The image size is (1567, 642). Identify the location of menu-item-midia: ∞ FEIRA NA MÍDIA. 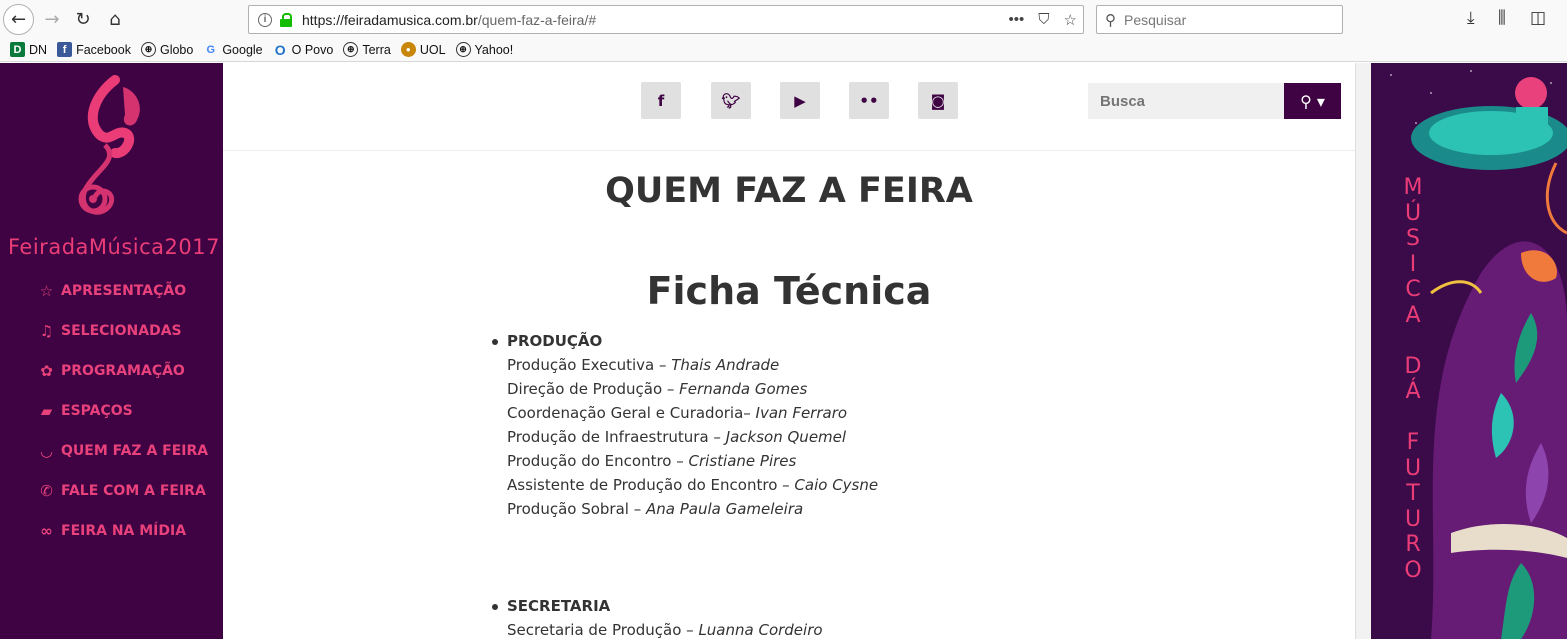
(123, 531).